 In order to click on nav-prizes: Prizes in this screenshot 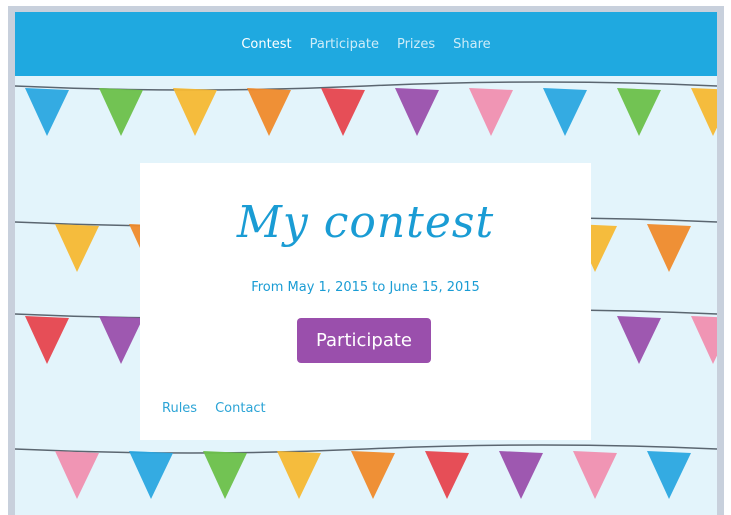, I will do `click(416, 44)`.